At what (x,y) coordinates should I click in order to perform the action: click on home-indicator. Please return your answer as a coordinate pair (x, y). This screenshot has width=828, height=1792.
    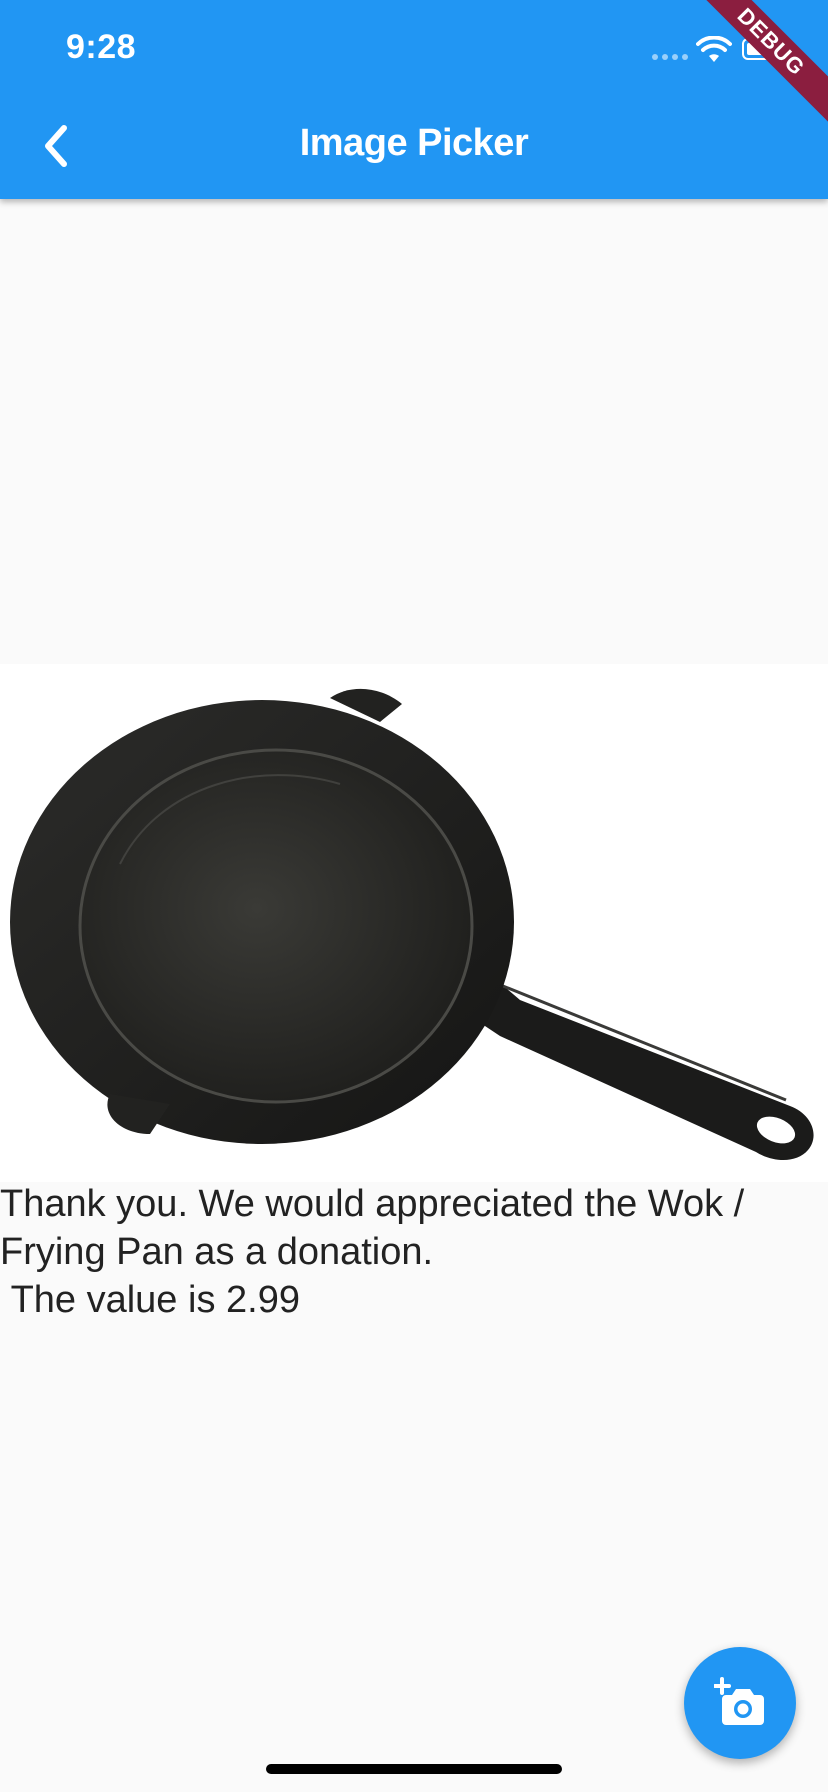
    Looking at the image, I should click on (414, 1769).